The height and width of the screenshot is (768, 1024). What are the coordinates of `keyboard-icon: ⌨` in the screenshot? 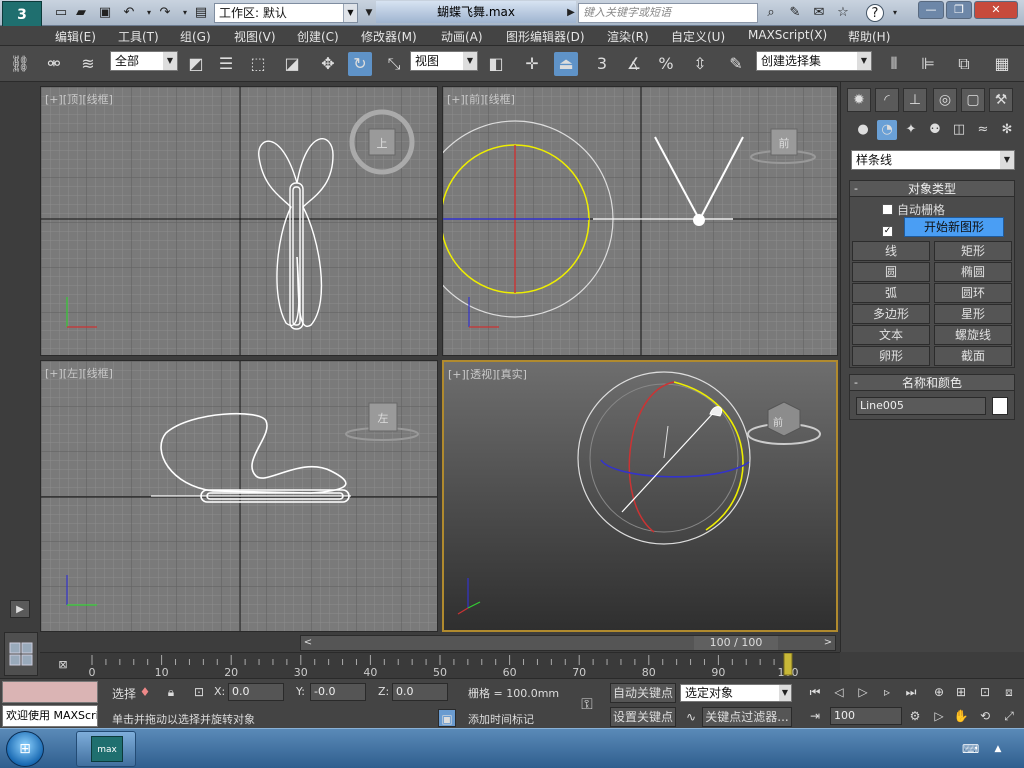 It's located at (970, 749).